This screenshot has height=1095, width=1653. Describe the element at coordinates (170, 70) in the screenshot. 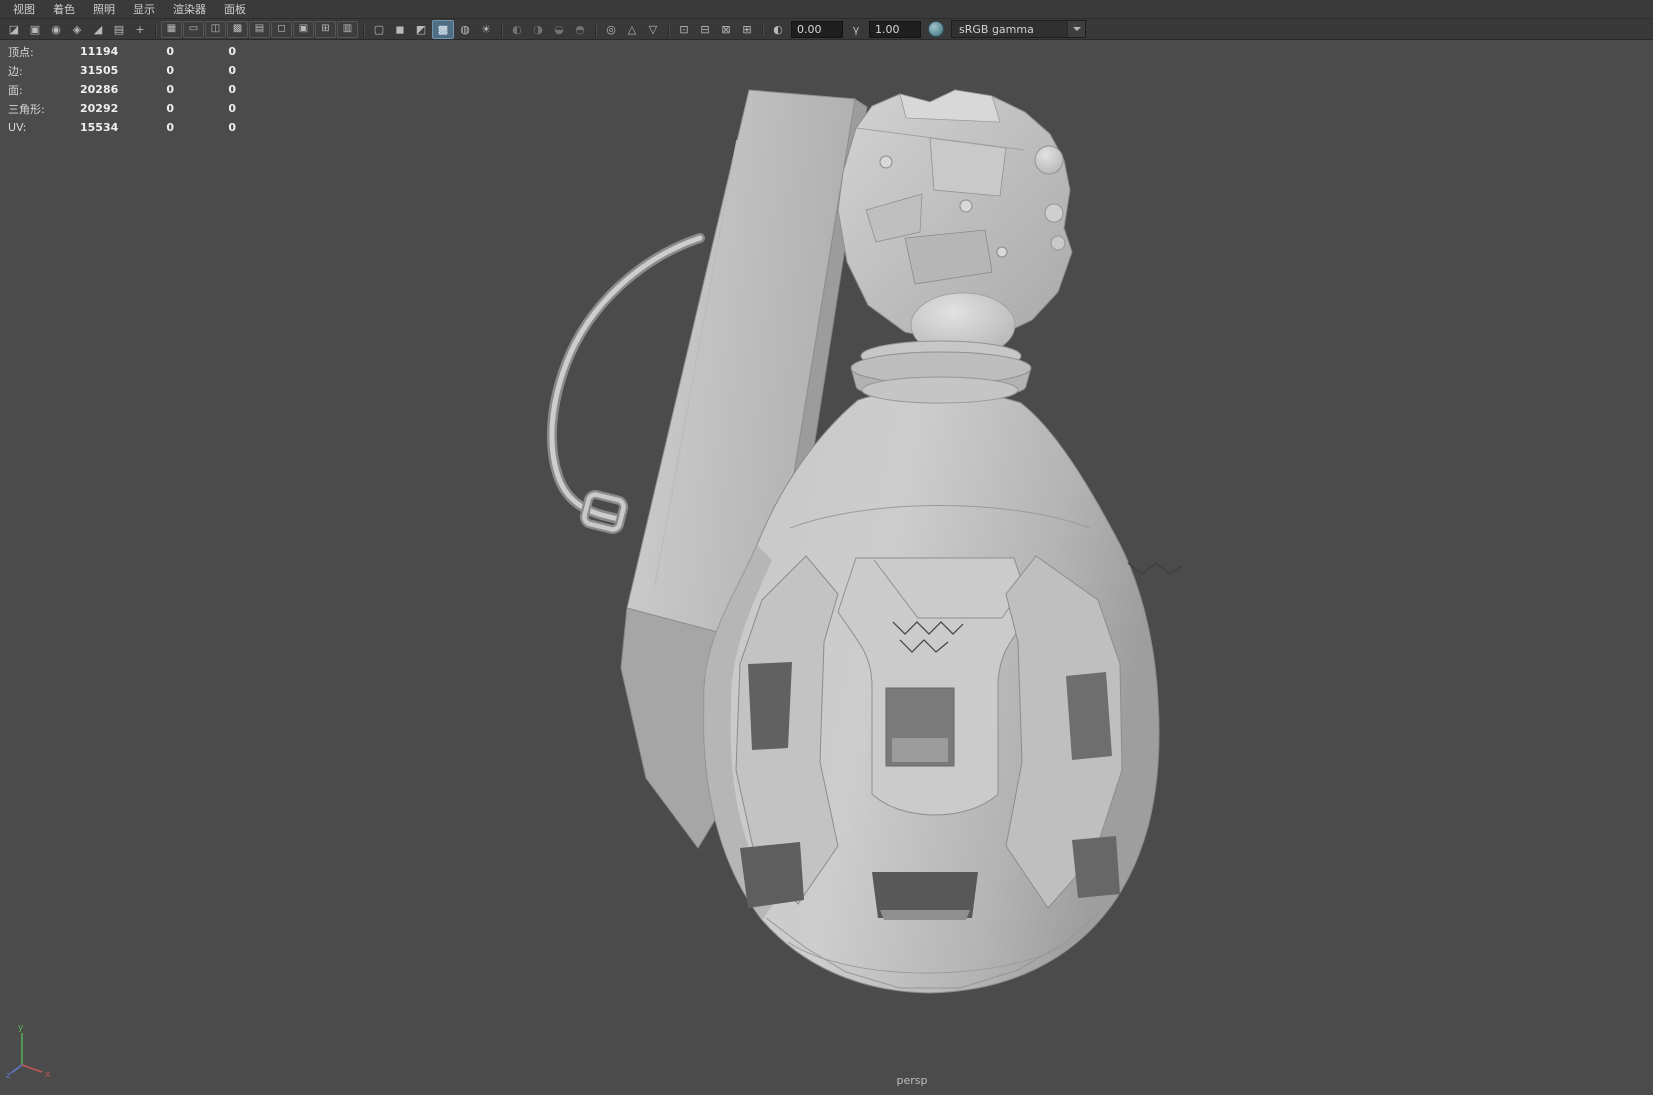

I see `hud-col2-edges: 0` at that location.